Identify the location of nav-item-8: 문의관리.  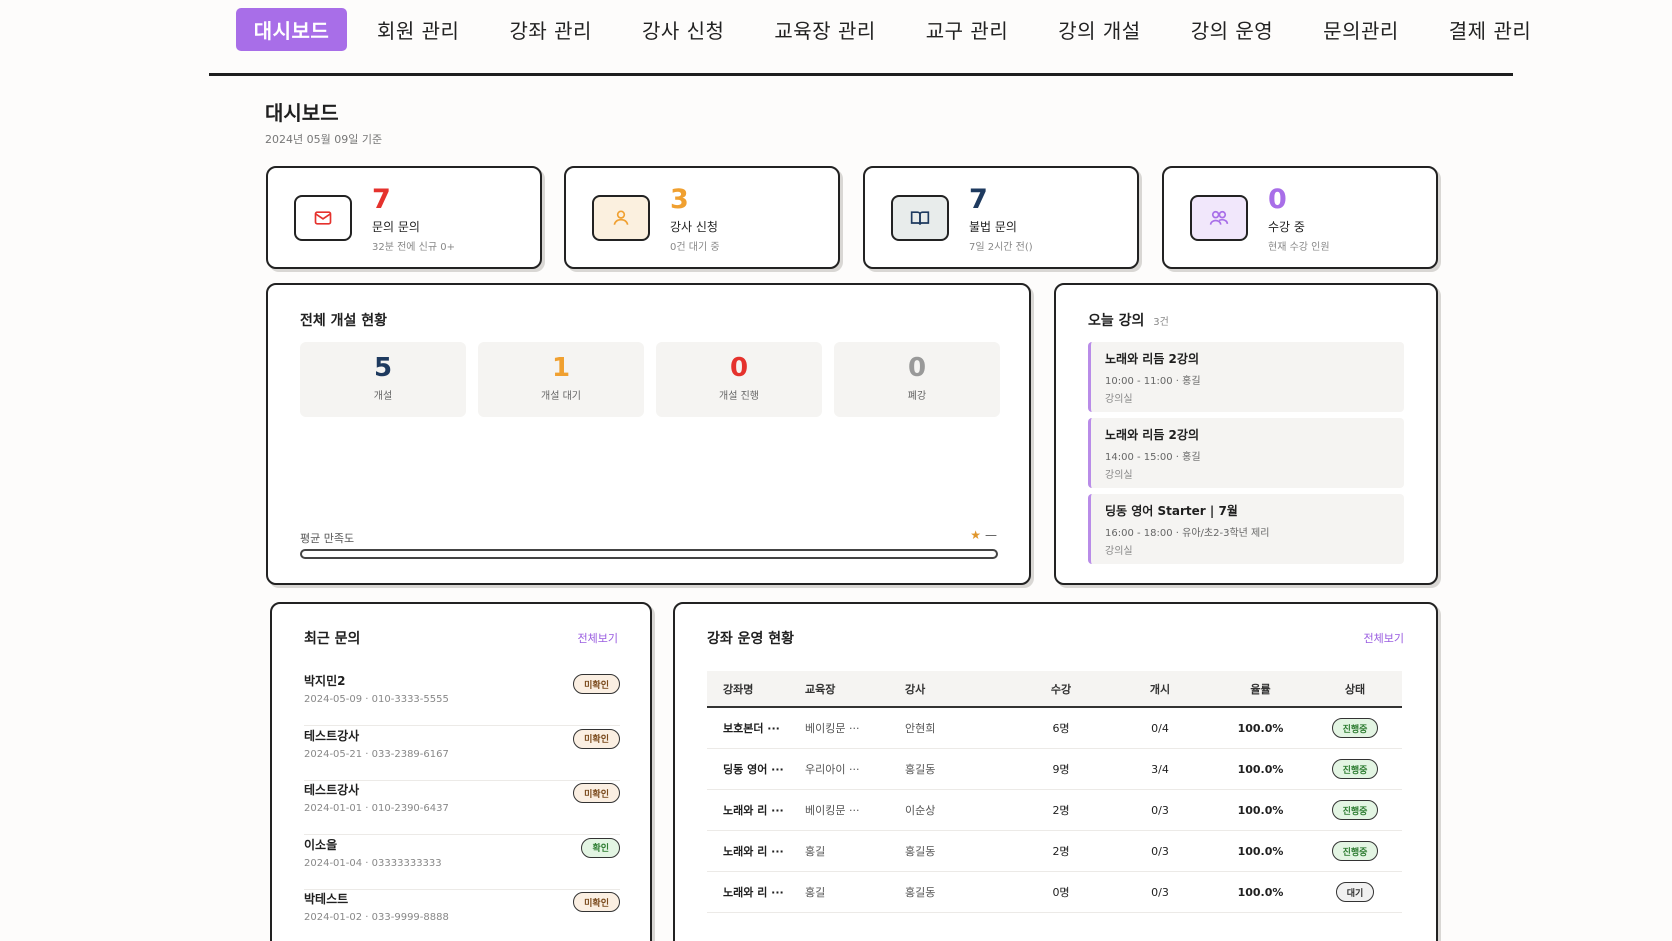
(1361, 29).